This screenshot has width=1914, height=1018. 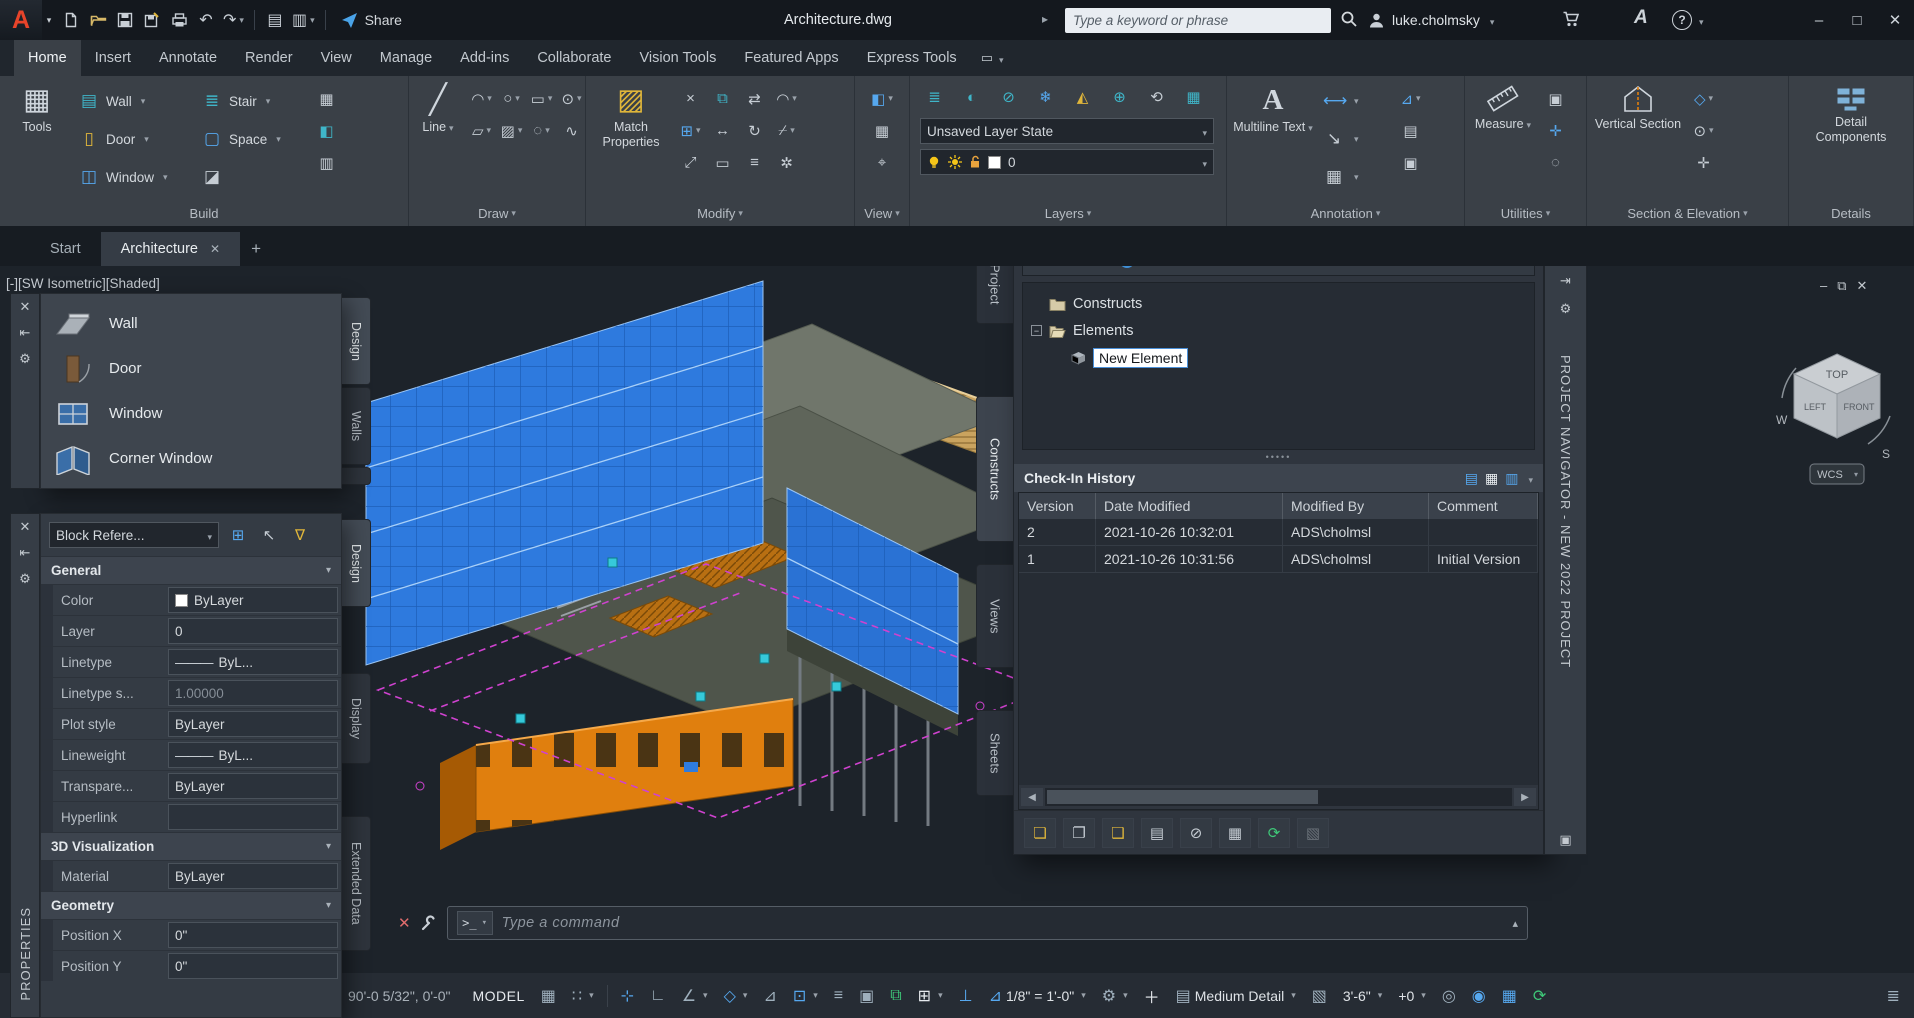 What do you see at coordinates (65, 249) in the screenshot?
I see `file-tab-start: Start` at bounding box center [65, 249].